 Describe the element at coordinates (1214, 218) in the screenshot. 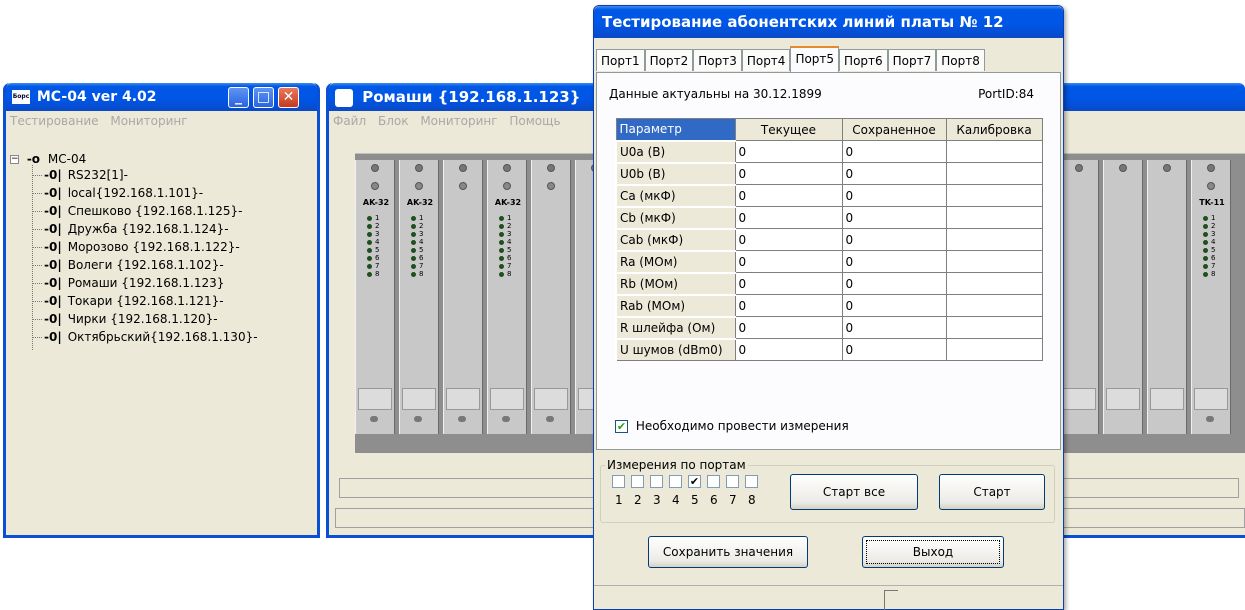

I see `led-row: 1` at that location.